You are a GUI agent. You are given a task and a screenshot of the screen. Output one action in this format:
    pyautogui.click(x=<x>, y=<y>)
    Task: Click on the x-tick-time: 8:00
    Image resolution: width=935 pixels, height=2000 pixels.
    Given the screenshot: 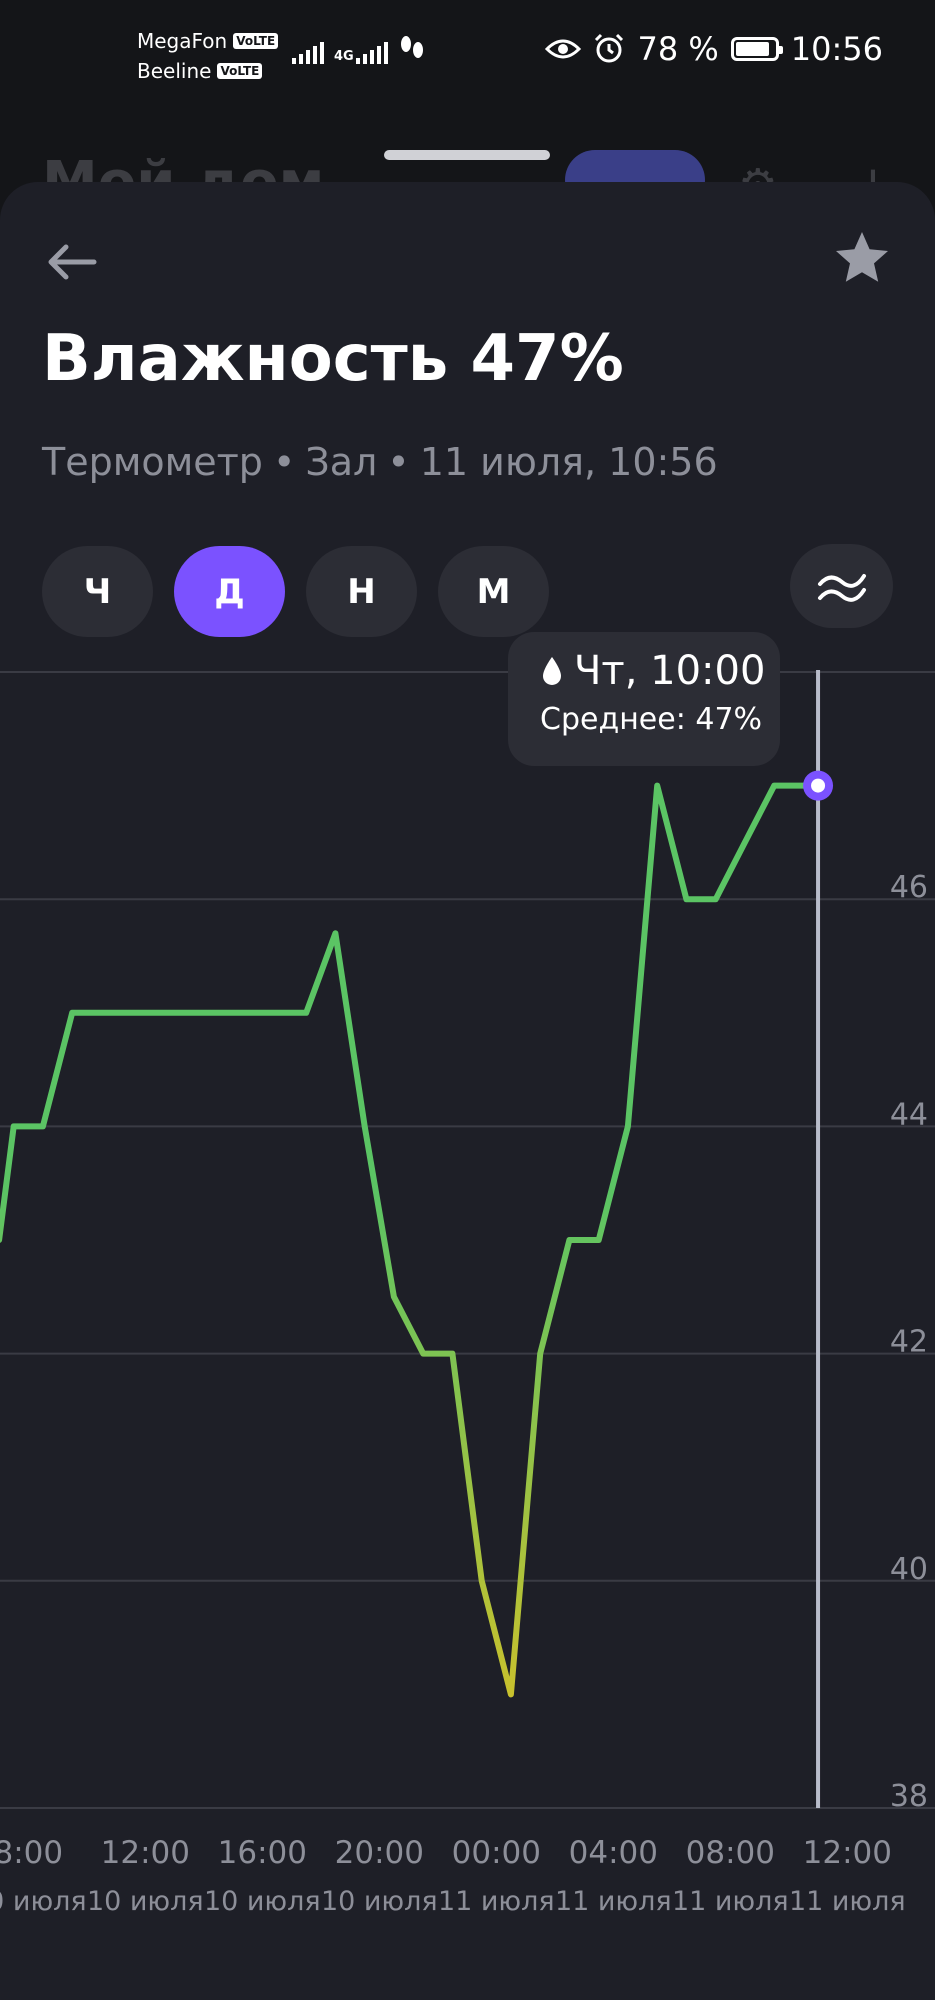 What is the action you would take?
    pyautogui.click(x=31, y=1853)
    